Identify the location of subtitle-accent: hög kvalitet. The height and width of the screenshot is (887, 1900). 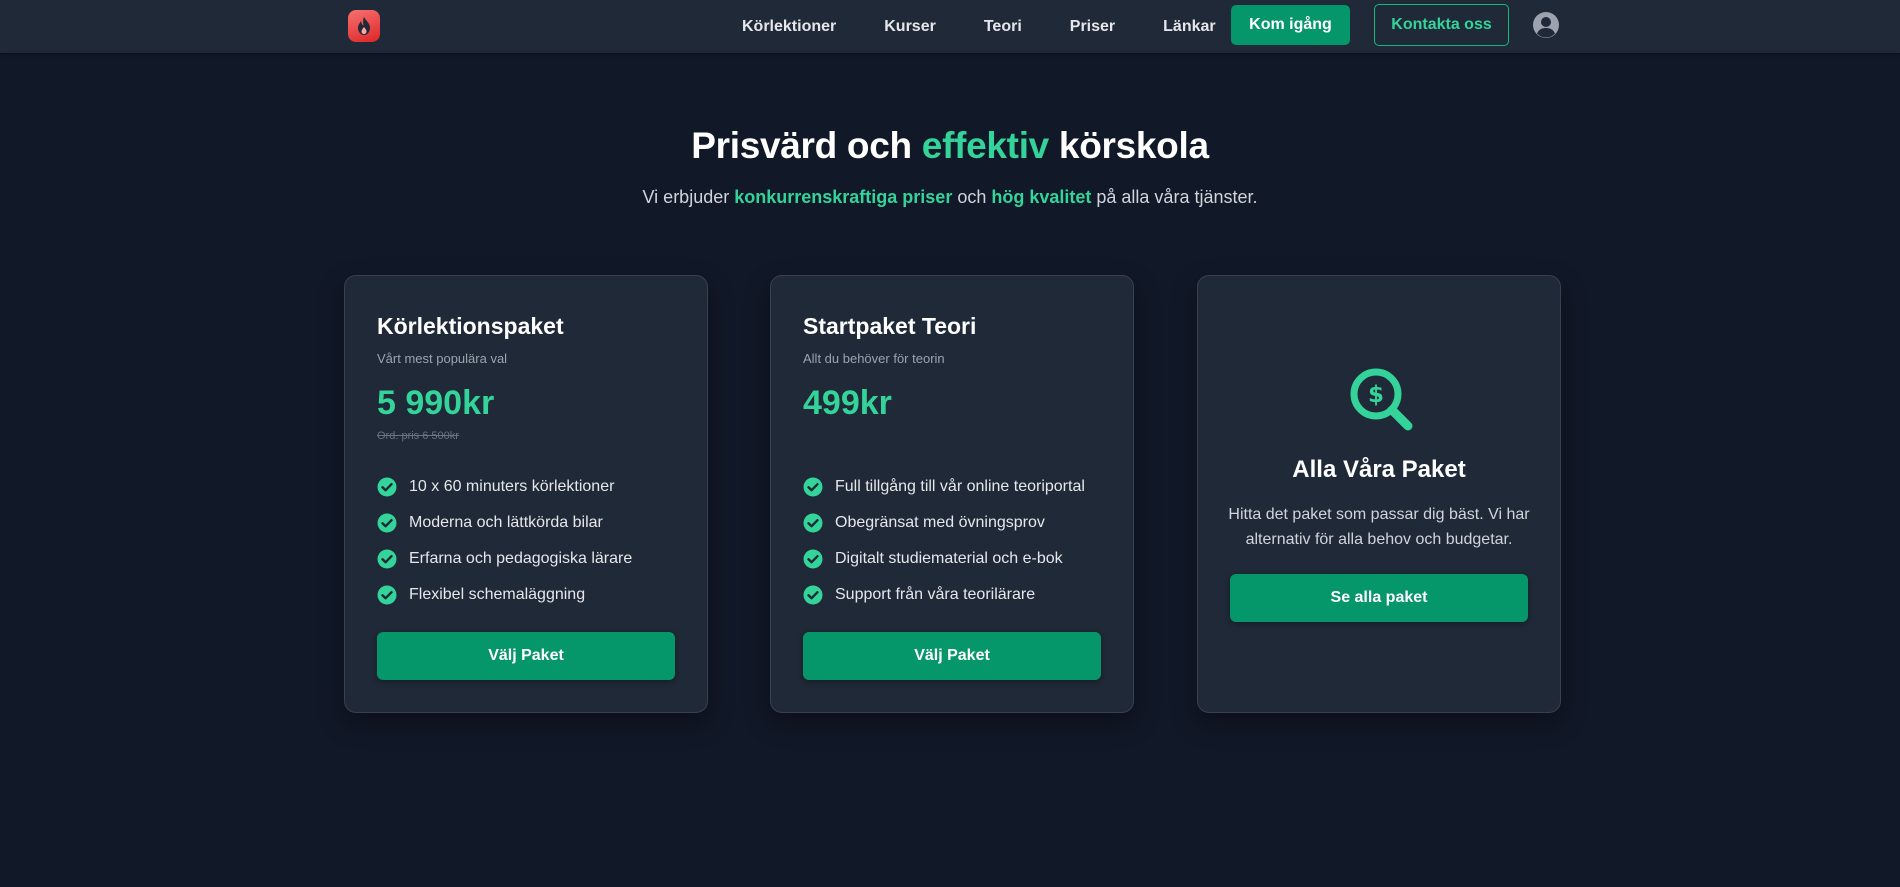
(1041, 197).